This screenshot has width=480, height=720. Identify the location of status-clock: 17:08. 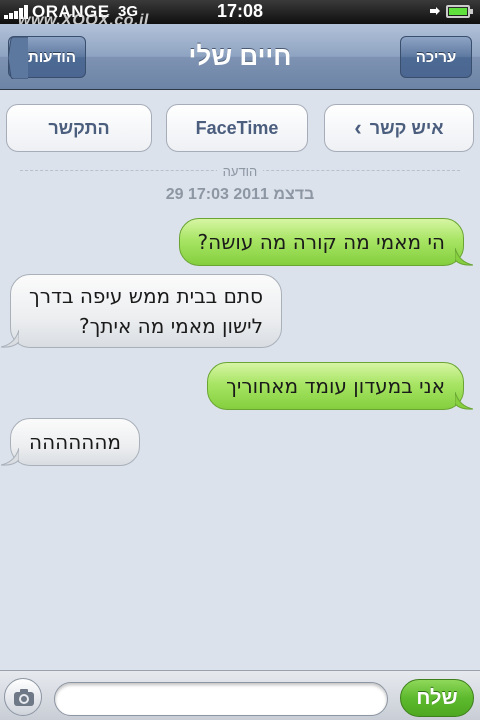
(240, 11).